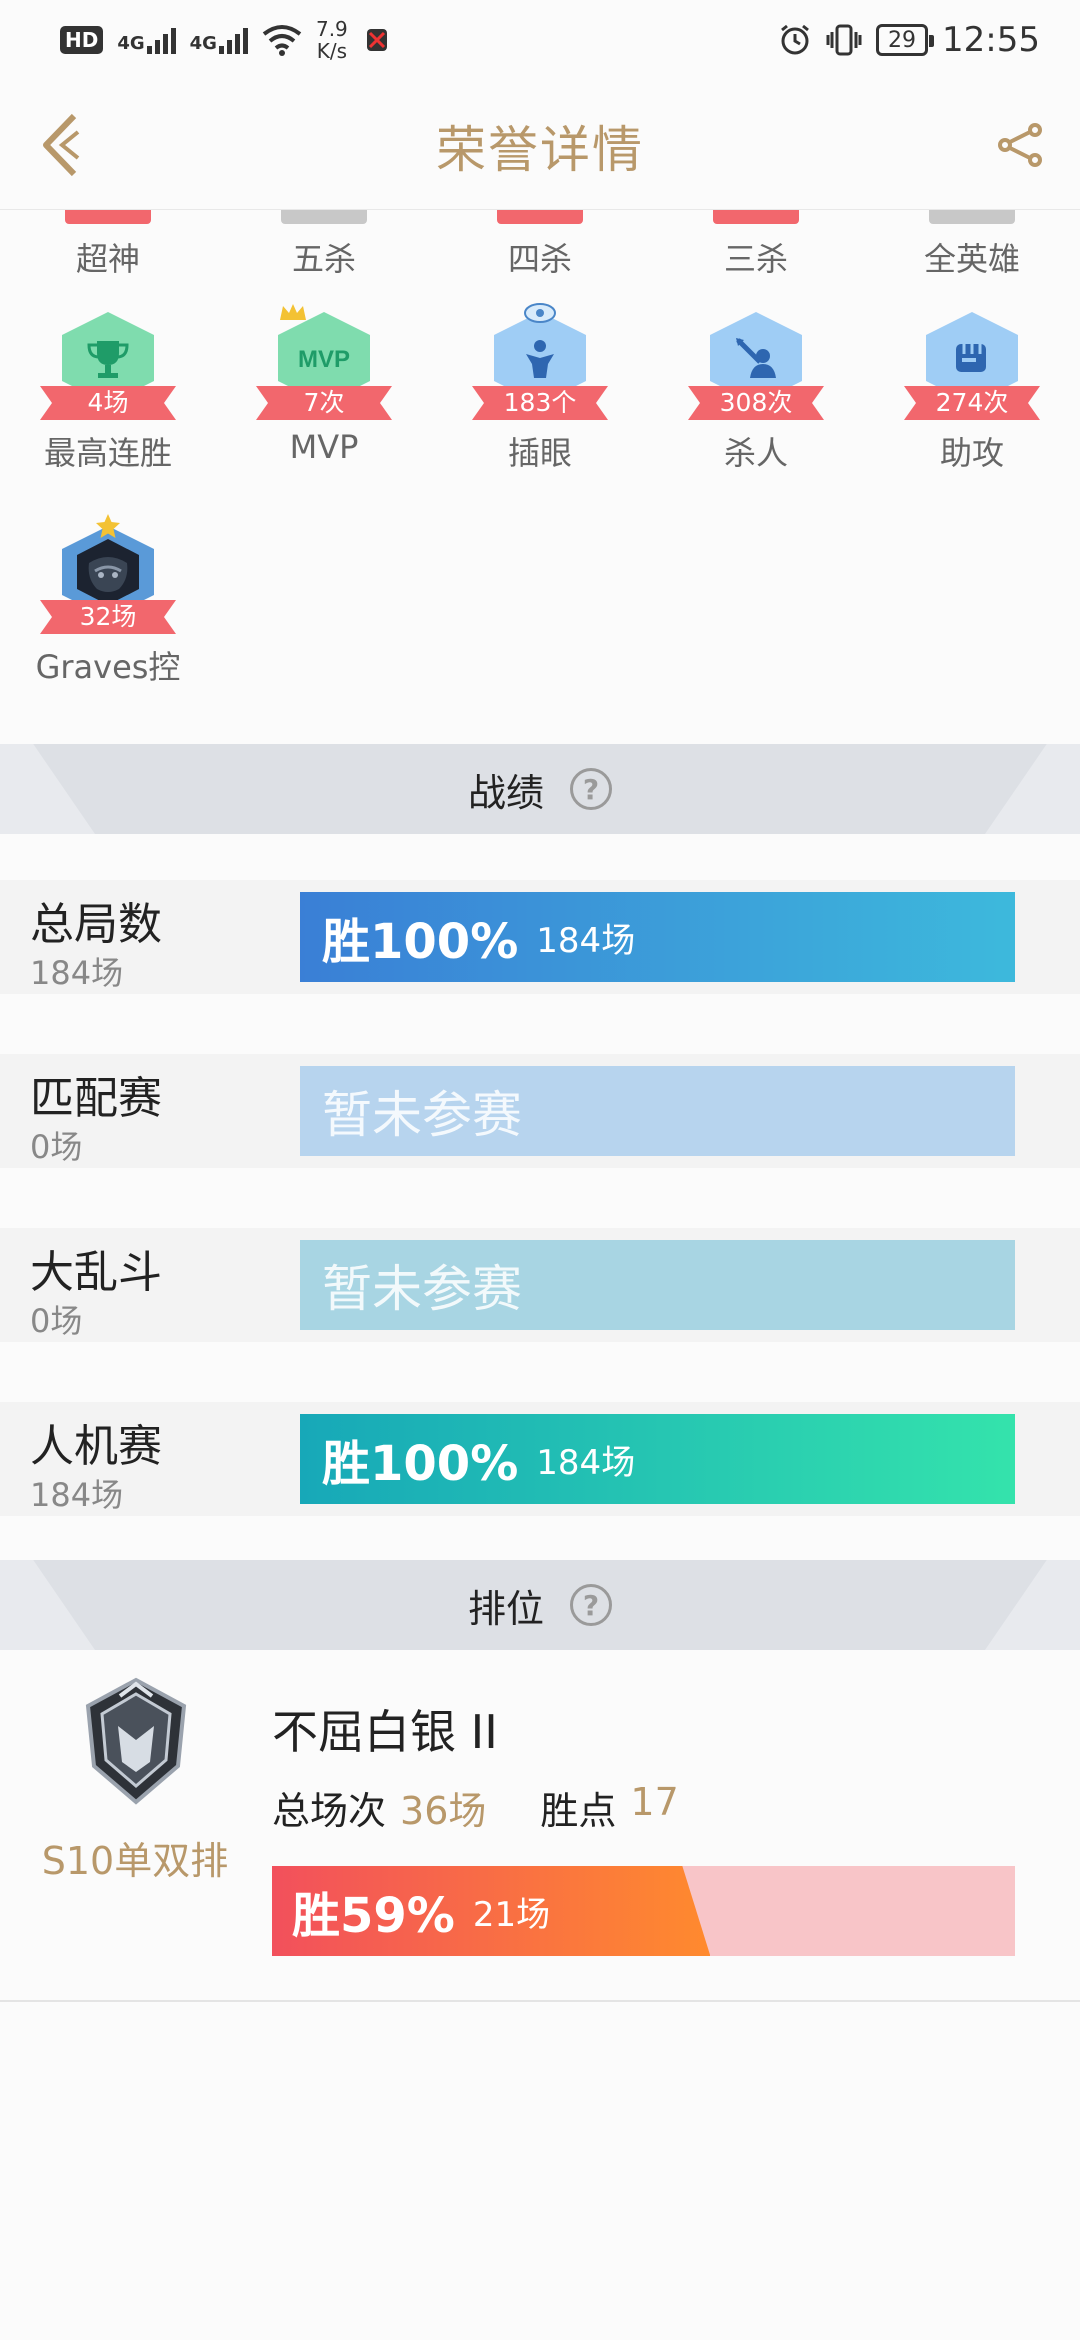 The height and width of the screenshot is (2340, 1080). Describe the element at coordinates (282, 40) in the screenshot. I see `wifi-icon` at that location.